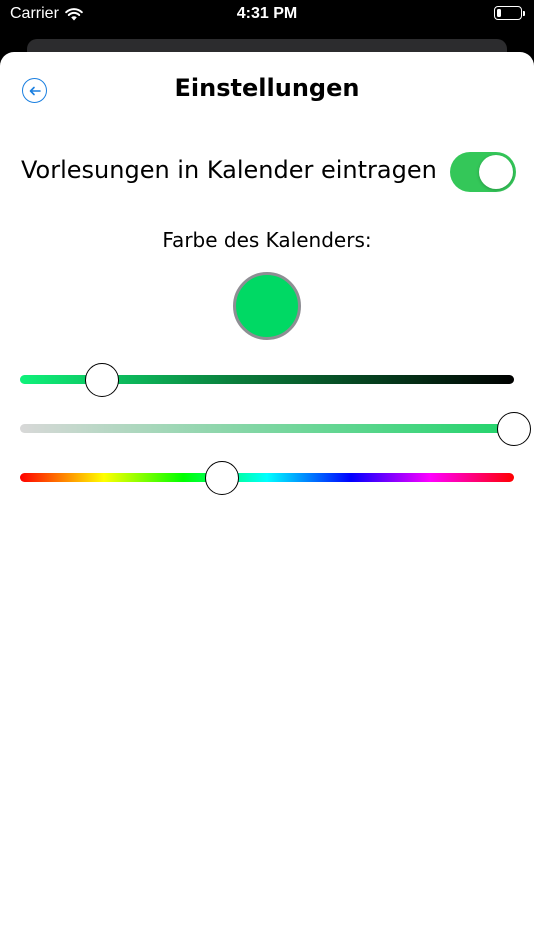 This screenshot has height=950, width=534. Describe the element at coordinates (267, 240) in the screenshot. I see `color-heading: Farbe des Kalenders:` at that location.